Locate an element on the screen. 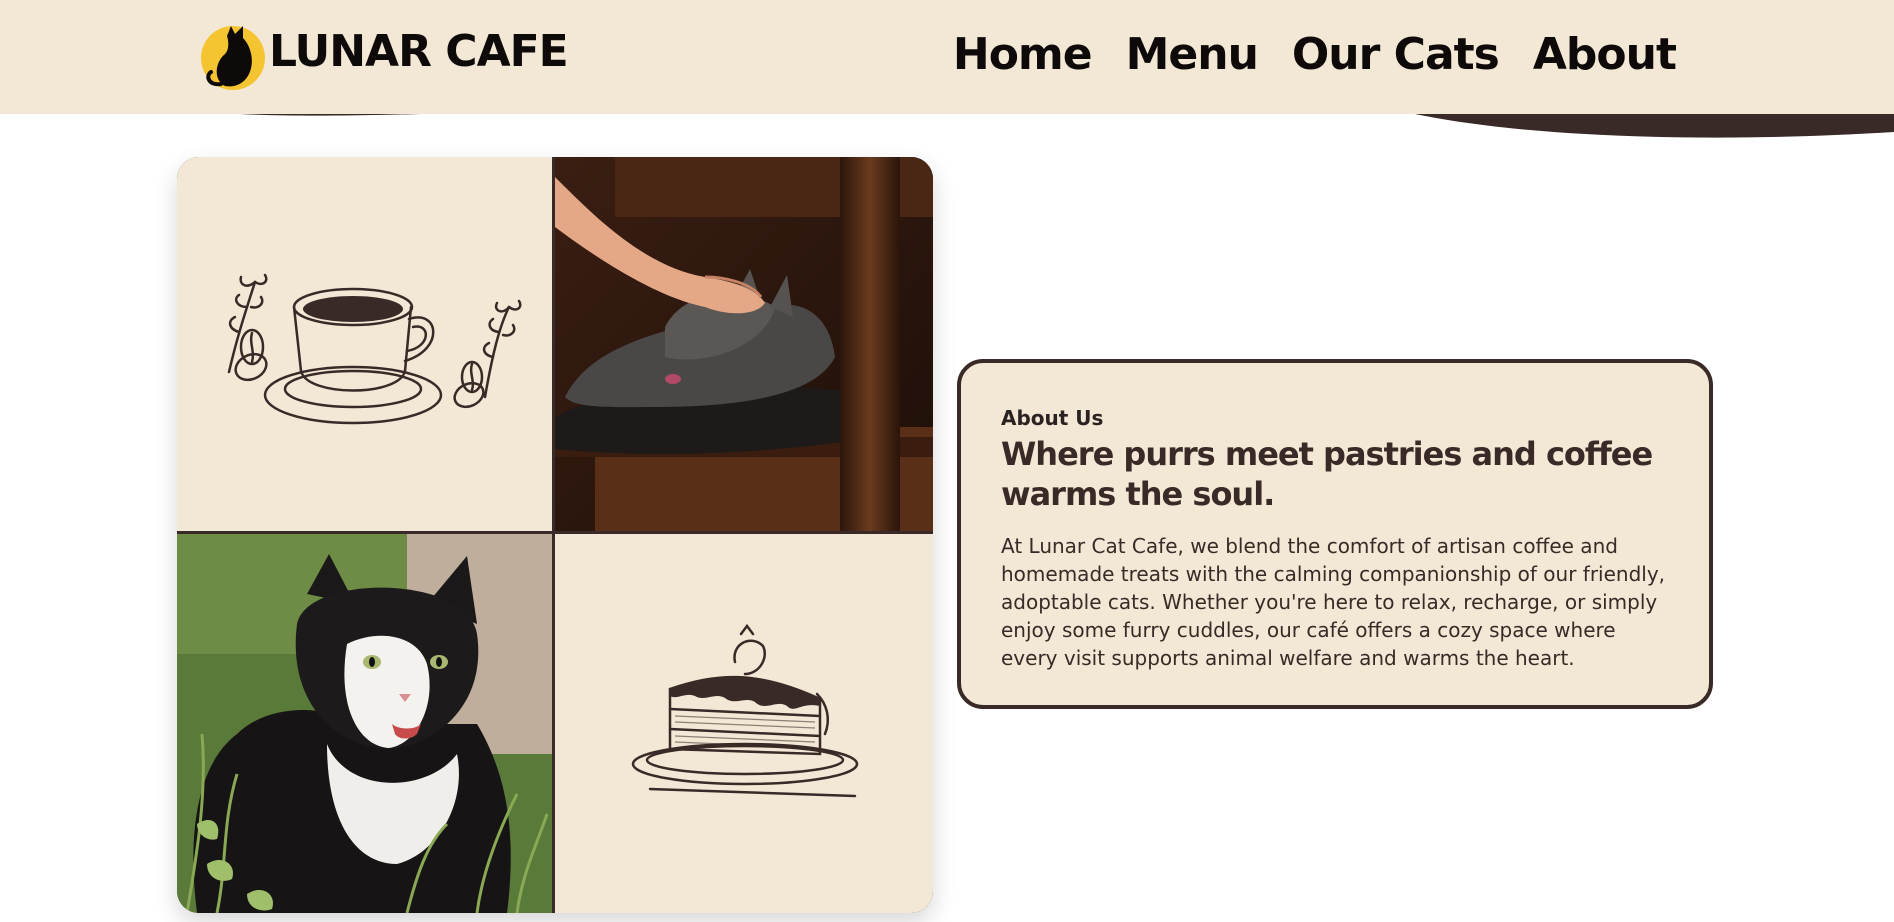 The height and width of the screenshot is (922, 1894). nav-about: About is located at coordinates (1605, 55).